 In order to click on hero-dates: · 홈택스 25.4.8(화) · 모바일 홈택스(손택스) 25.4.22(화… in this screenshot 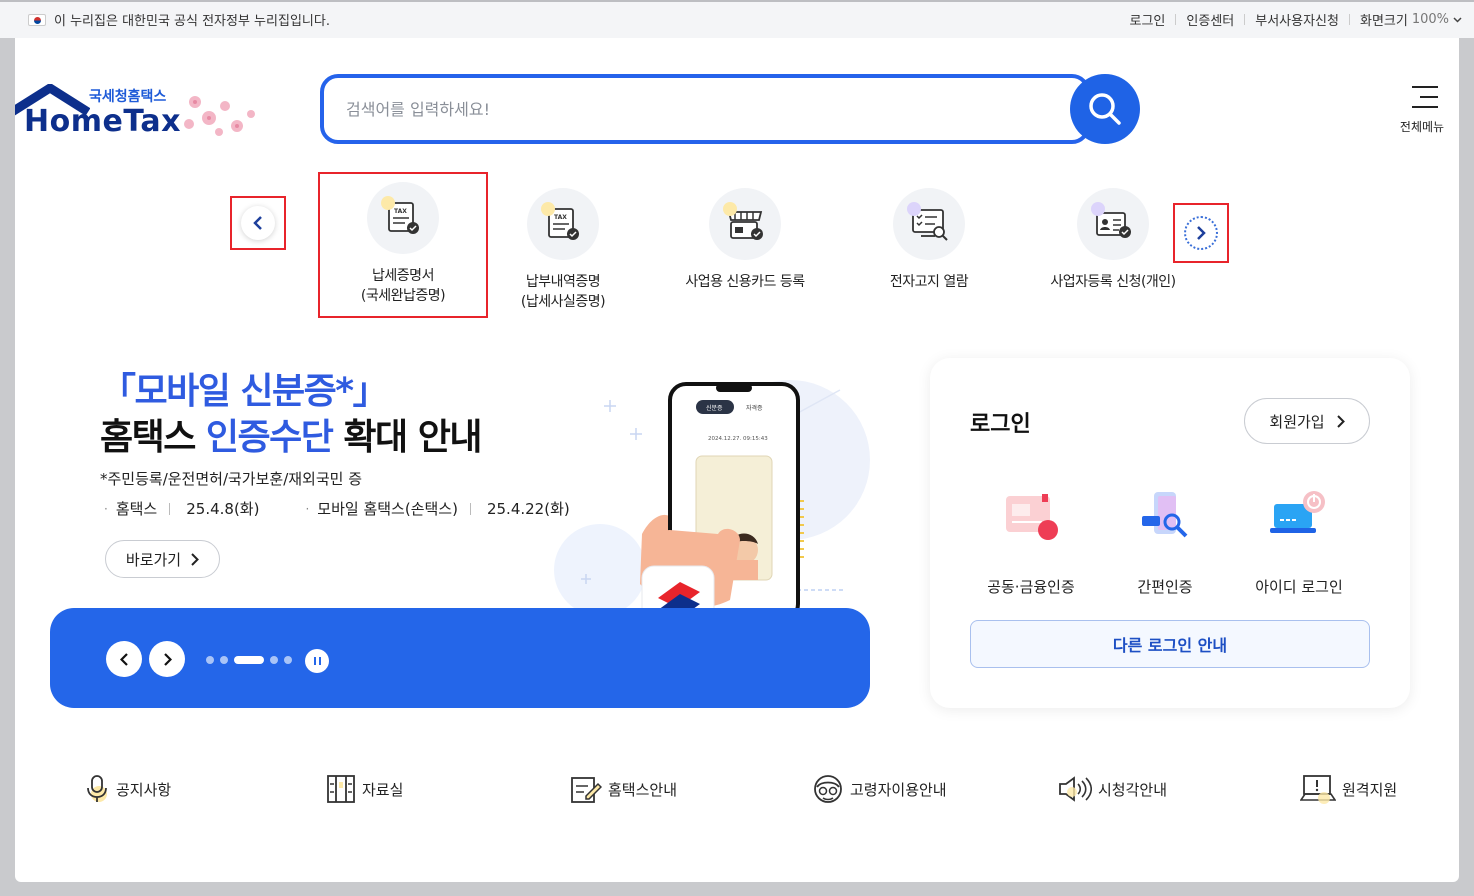, I will do `click(337, 509)`.